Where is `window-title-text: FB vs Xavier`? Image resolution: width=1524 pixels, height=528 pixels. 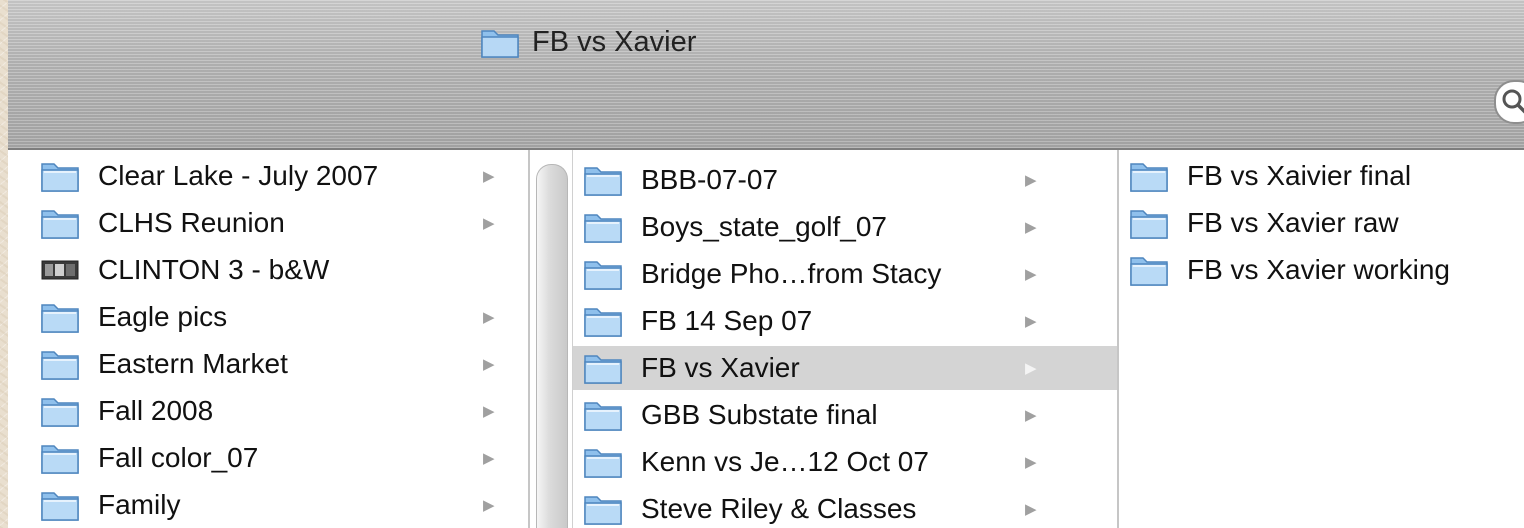 window-title-text: FB vs Xavier is located at coordinates (614, 41).